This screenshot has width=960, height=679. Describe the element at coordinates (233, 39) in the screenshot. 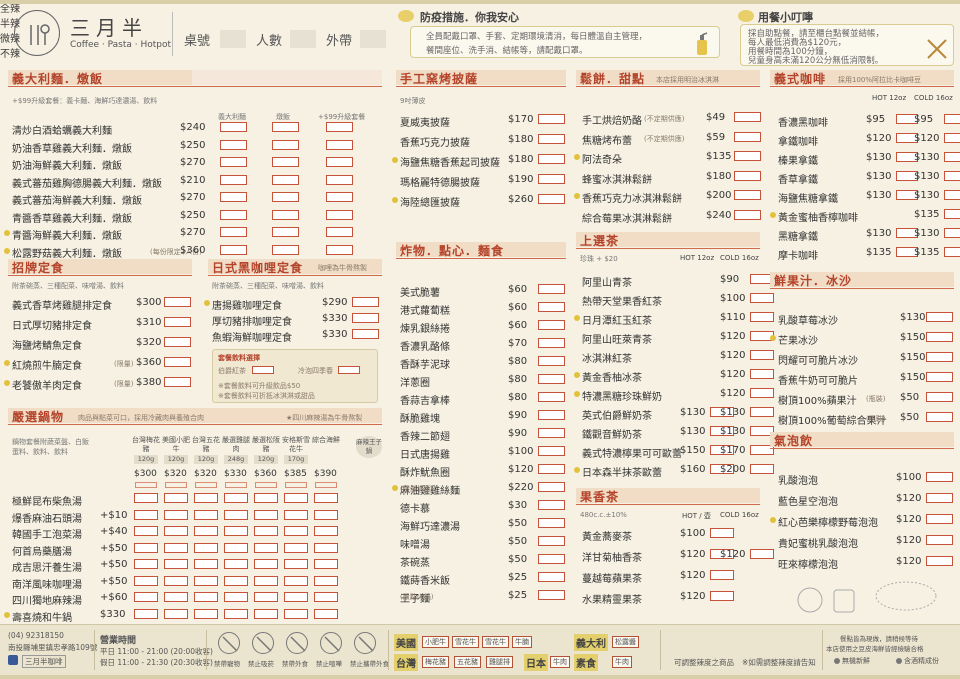

I see `table-number-input` at that location.